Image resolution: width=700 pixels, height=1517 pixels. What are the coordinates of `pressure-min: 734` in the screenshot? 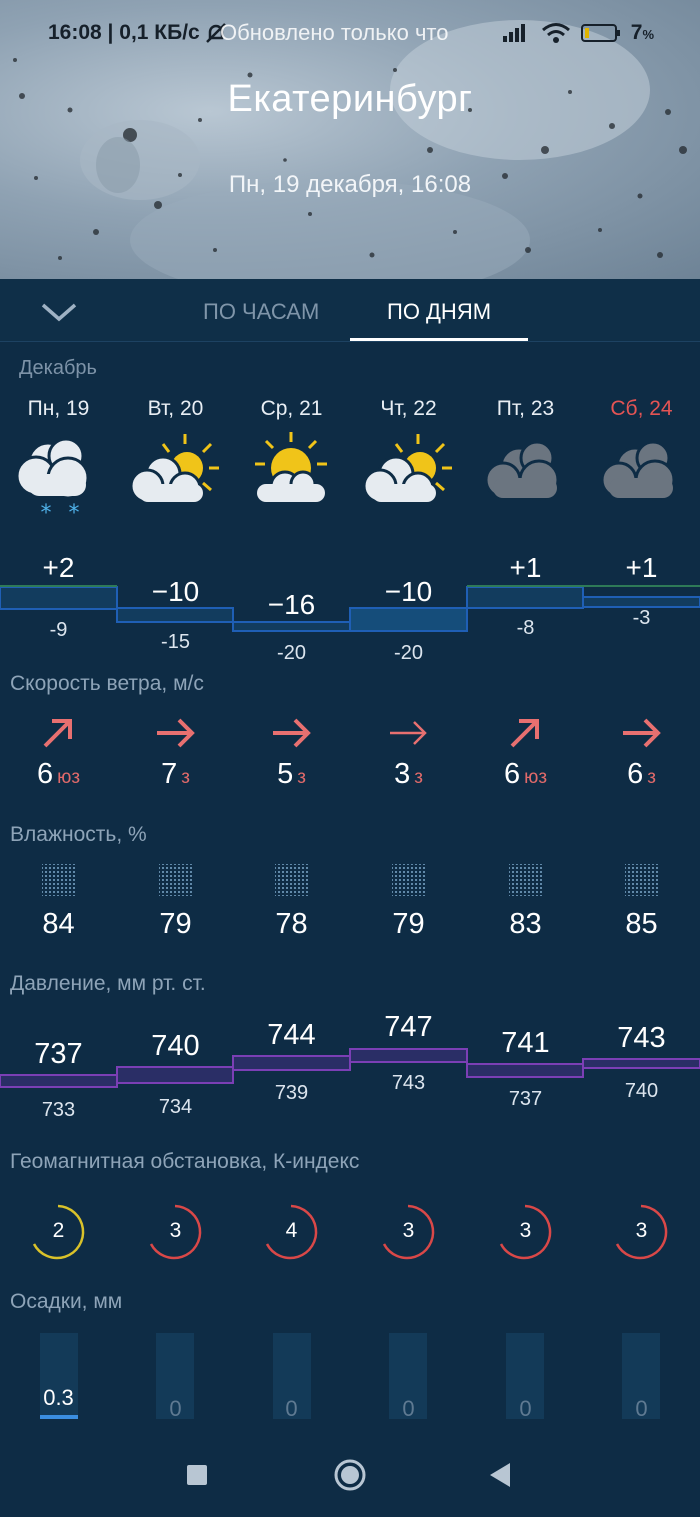 It's located at (175, 1107).